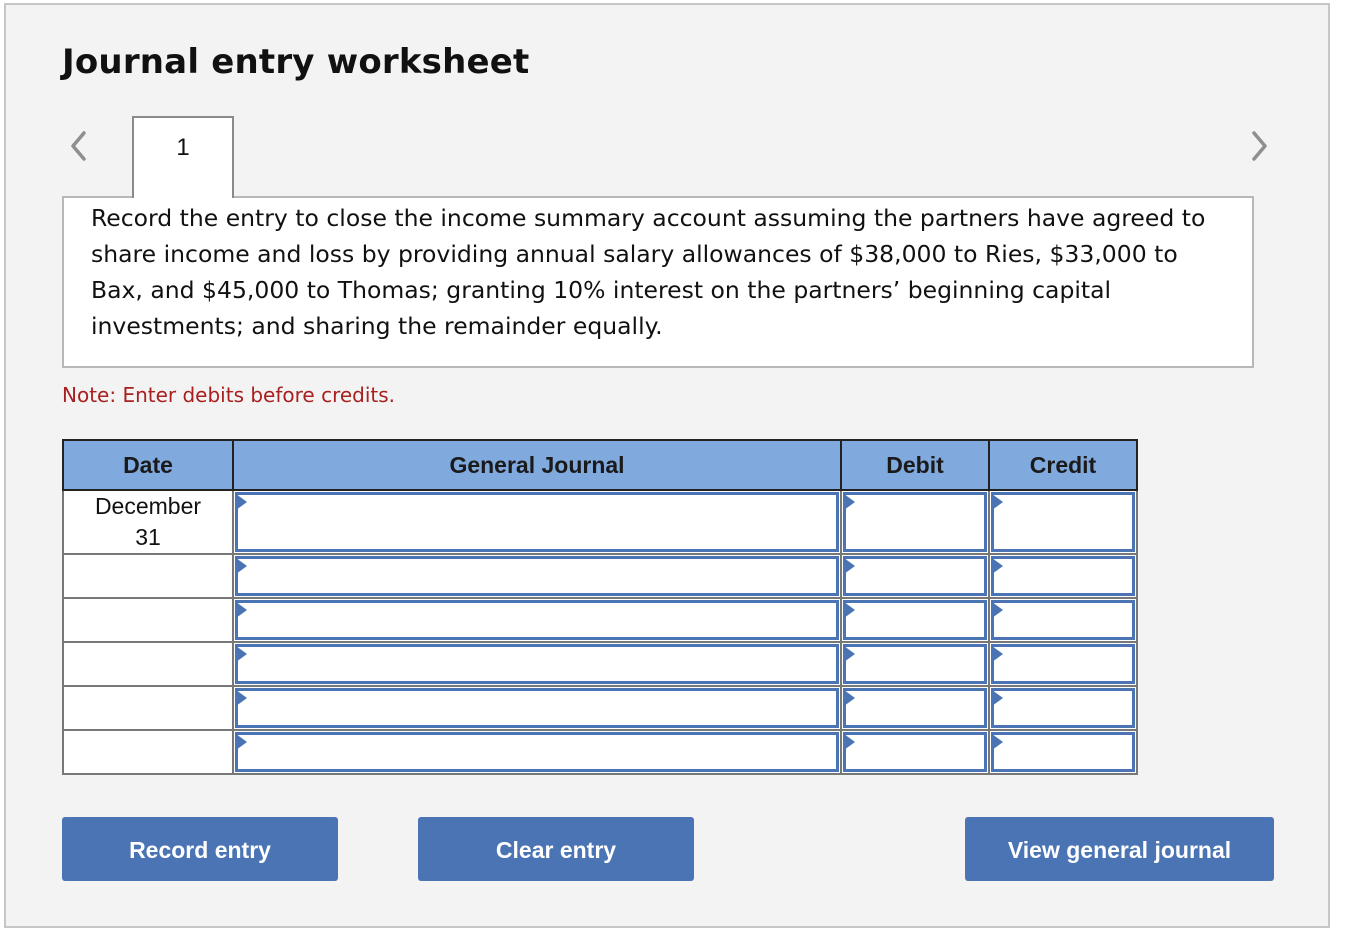 The width and height of the screenshot is (1364, 930). I want to click on page-title: Journal entry worksheet, so click(296, 62).